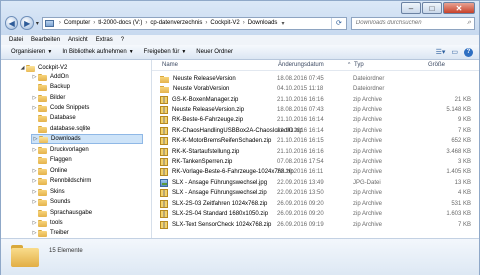 The height and width of the screenshot is (275, 480). What do you see at coordinates (224, 23) in the screenshot?
I see `breadcrumb-item: Cockpit-V2` at bounding box center [224, 23].